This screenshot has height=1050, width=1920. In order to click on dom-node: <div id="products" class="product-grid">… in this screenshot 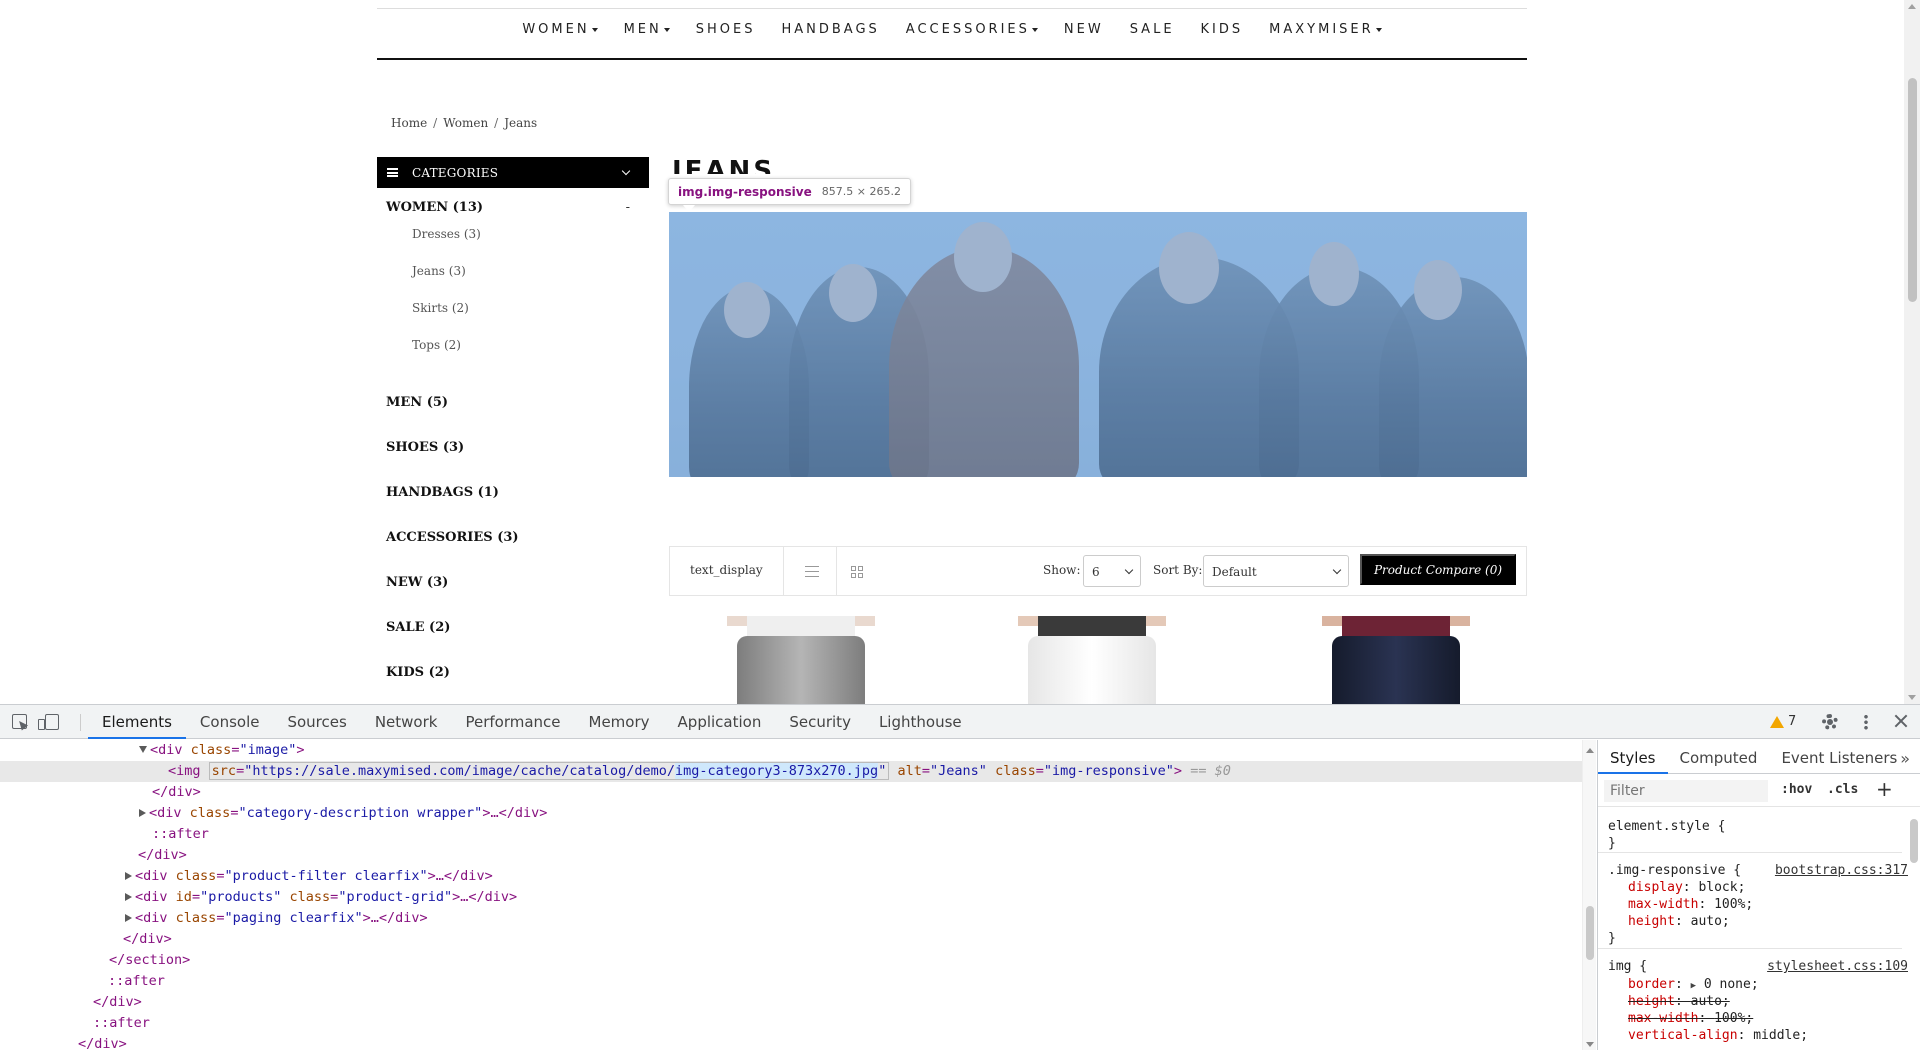, I will do `click(791, 897)`.